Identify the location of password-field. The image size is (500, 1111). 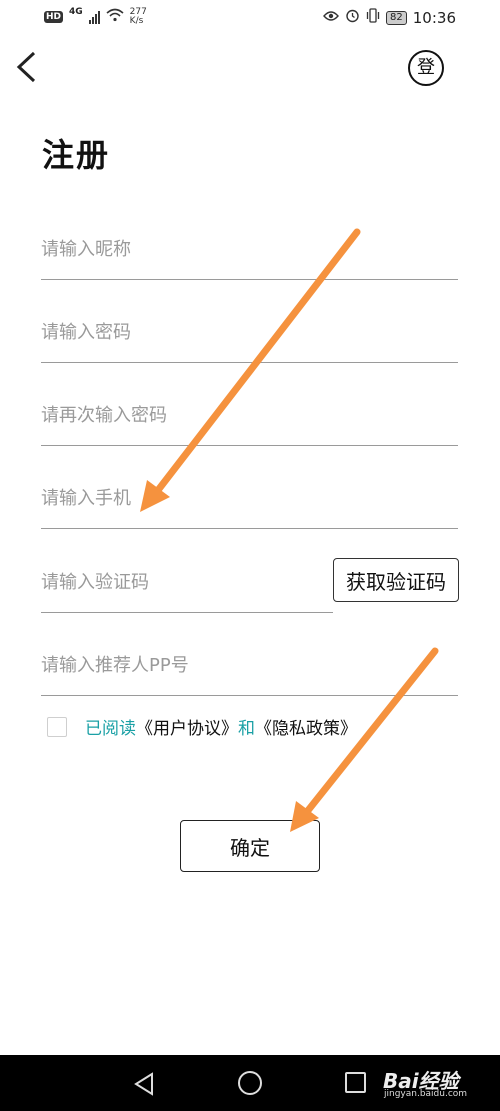
(249, 333).